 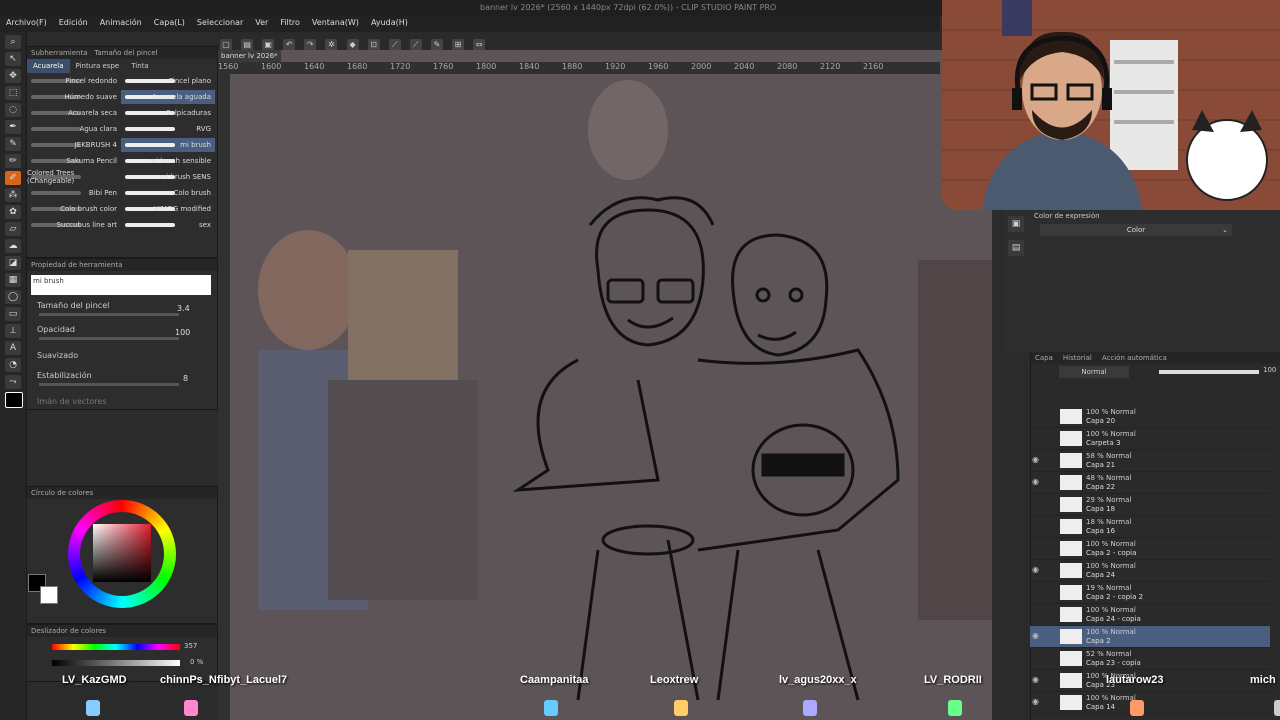 I want to click on layer-row: 100 % Normal Carpeta 3, so click(x=1150, y=439).